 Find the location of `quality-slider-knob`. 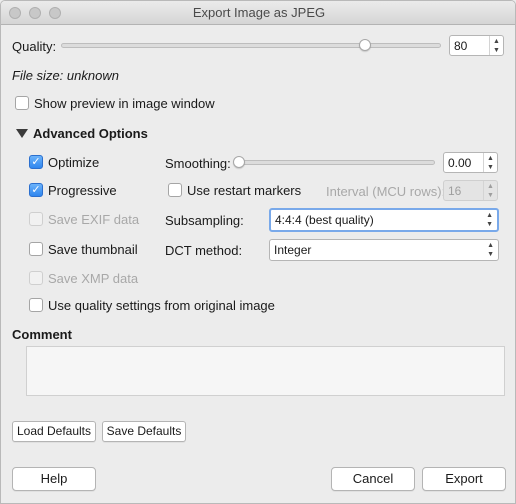

quality-slider-knob is located at coordinates (365, 45).